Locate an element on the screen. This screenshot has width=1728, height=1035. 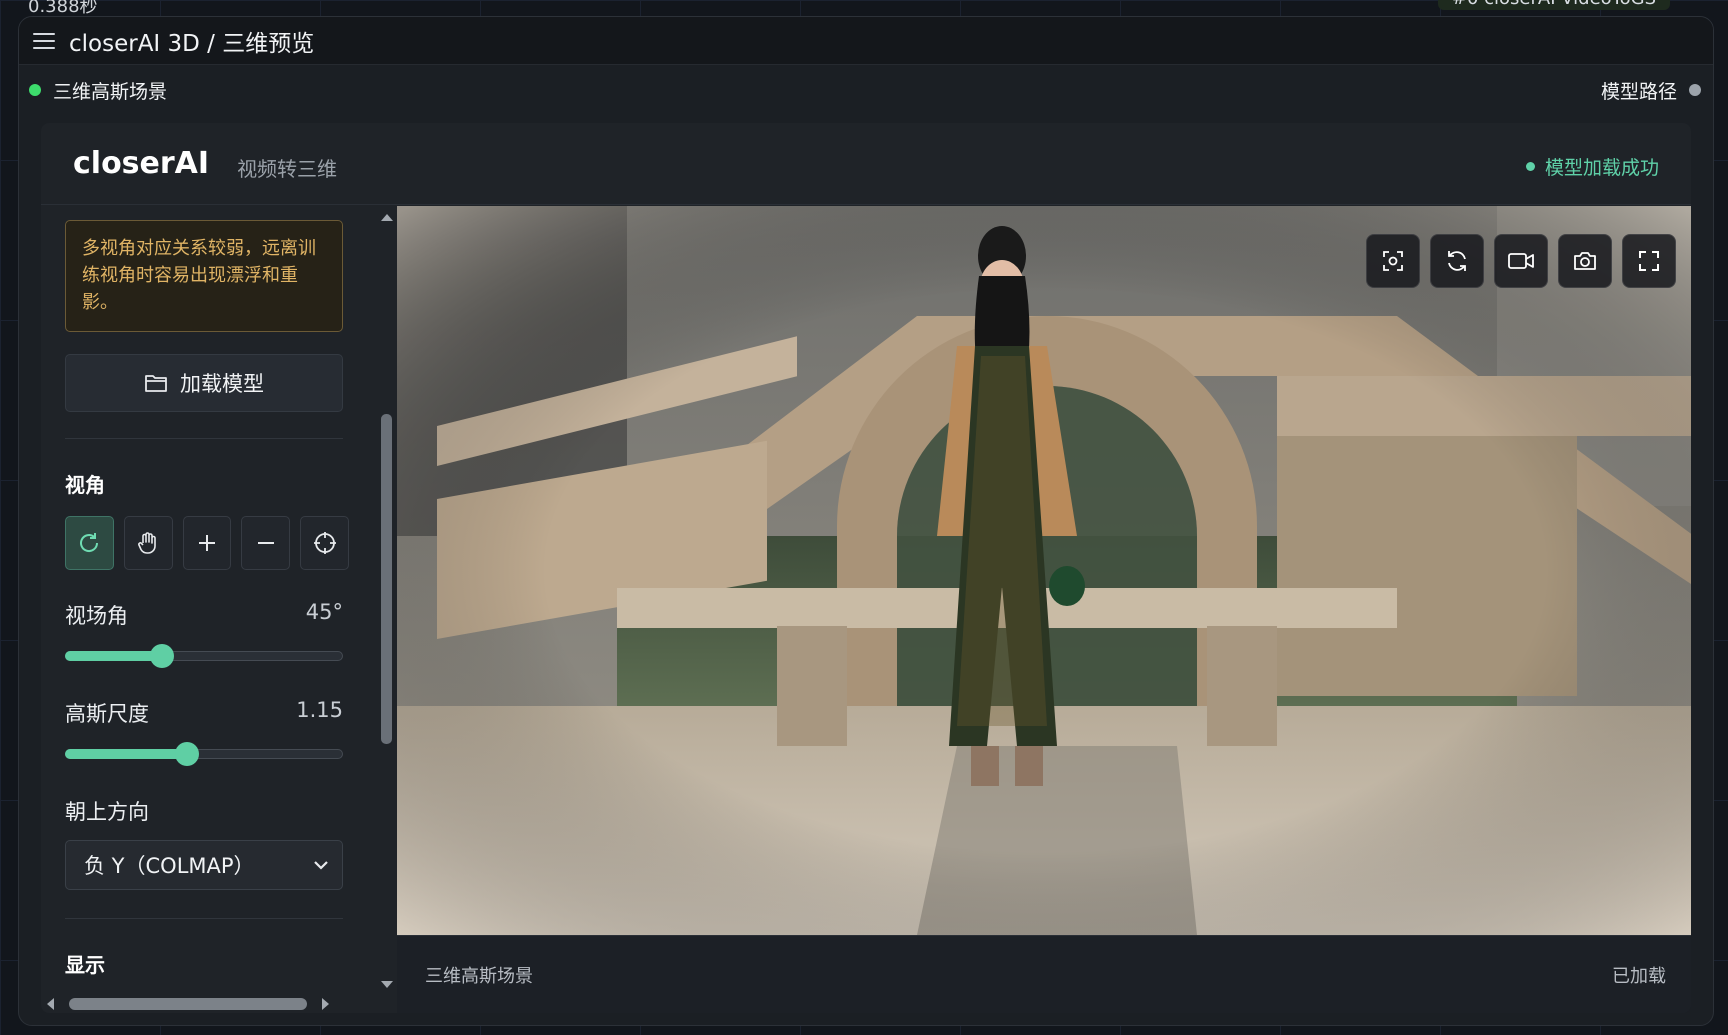
menu-icon is located at coordinates (44, 40).